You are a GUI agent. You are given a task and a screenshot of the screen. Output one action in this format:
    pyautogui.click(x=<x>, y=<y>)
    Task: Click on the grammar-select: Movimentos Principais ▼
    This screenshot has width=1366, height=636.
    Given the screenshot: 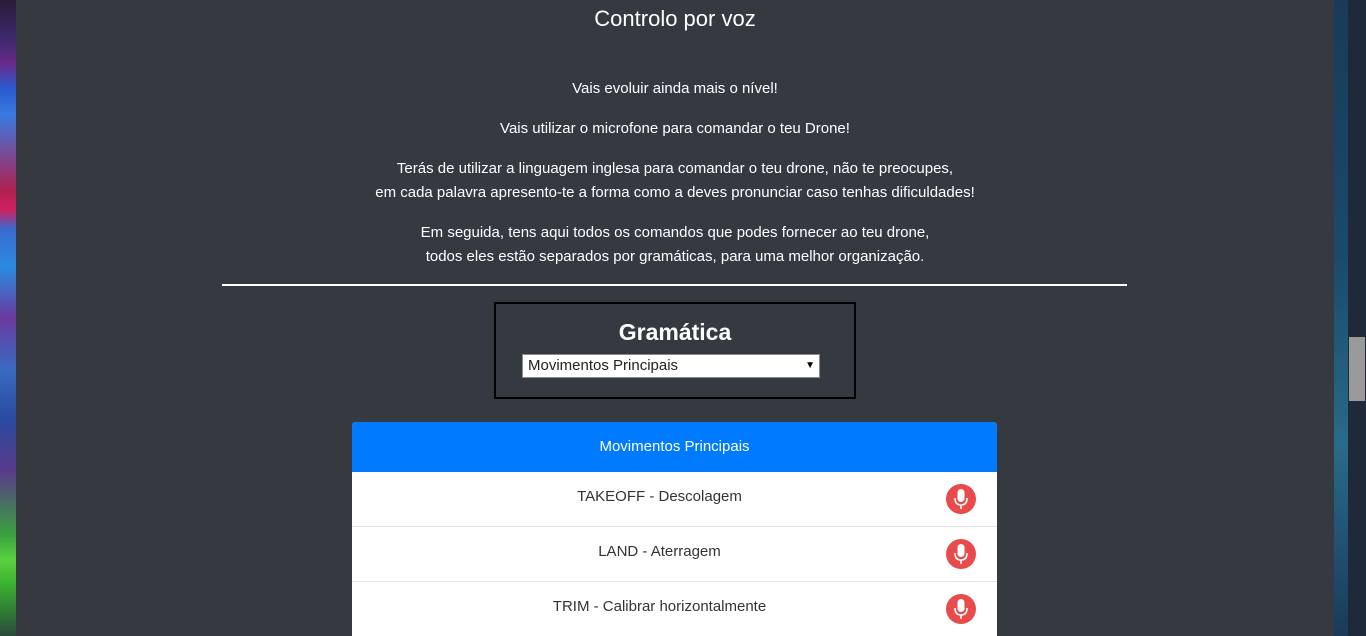 What is the action you would take?
    pyautogui.click(x=671, y=366)
    